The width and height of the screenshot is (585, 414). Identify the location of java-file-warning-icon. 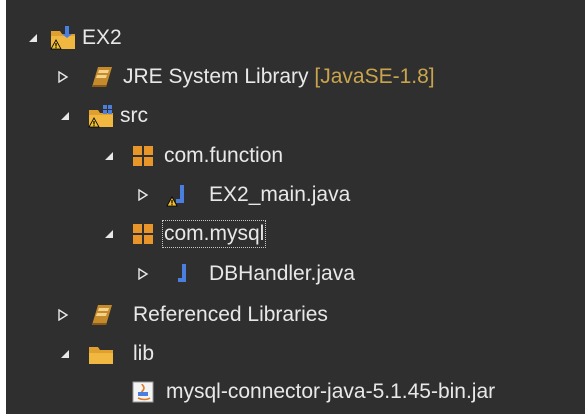
(179, 195).